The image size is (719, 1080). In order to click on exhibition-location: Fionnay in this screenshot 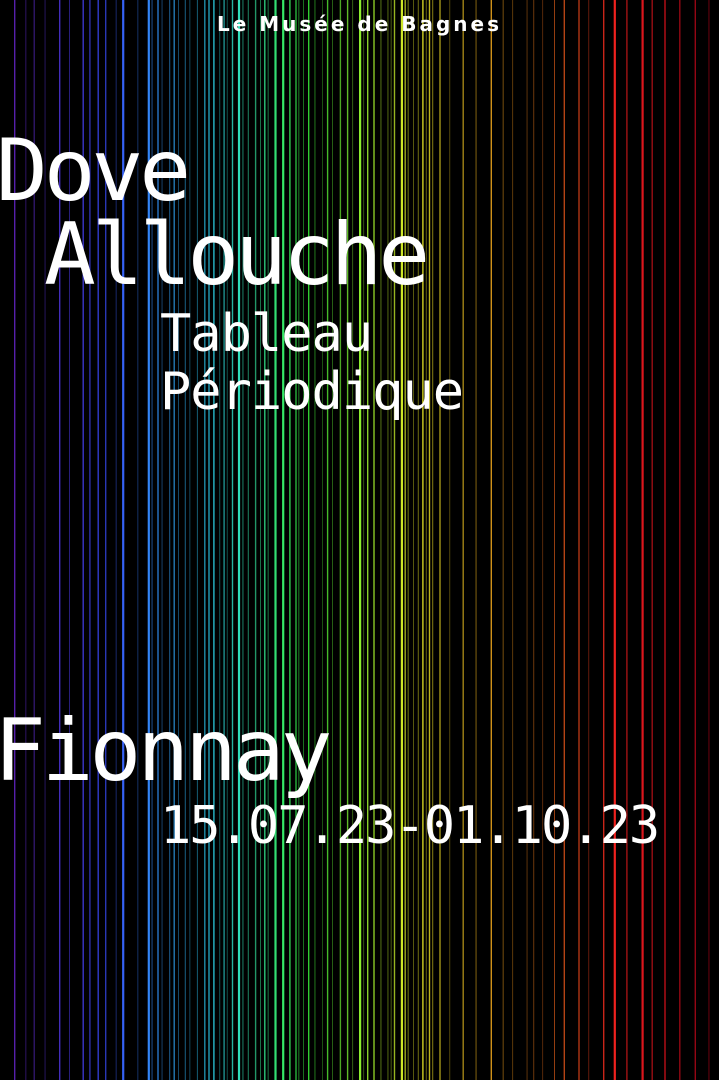, I will do `click(166, 751)`.